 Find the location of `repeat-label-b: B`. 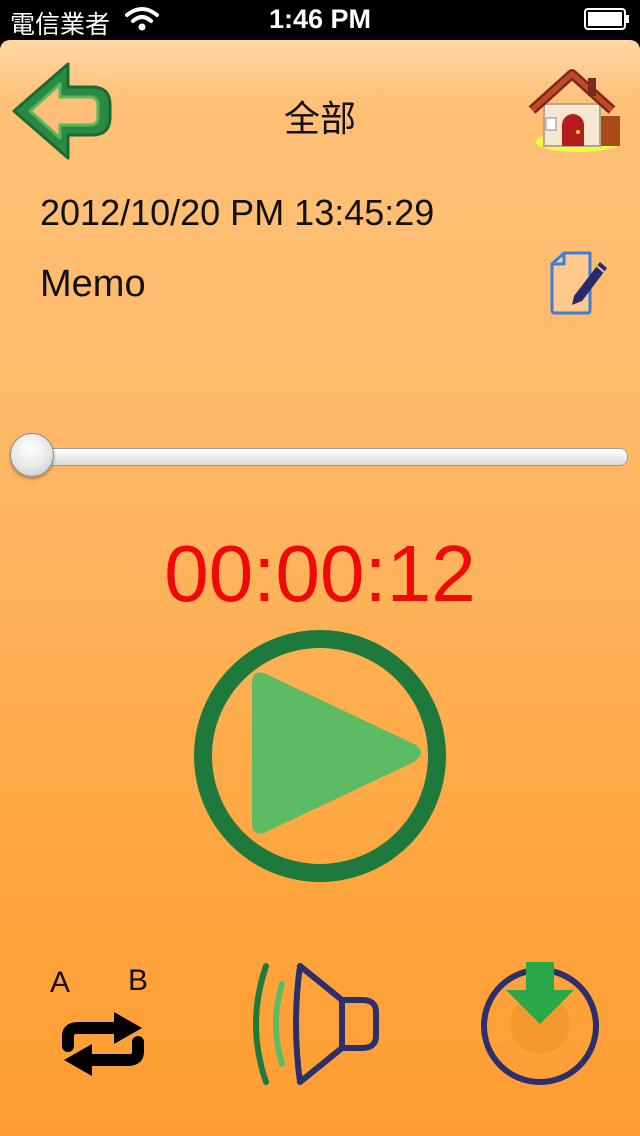

repeat-label-b: B is located at coordinates (138, 980).